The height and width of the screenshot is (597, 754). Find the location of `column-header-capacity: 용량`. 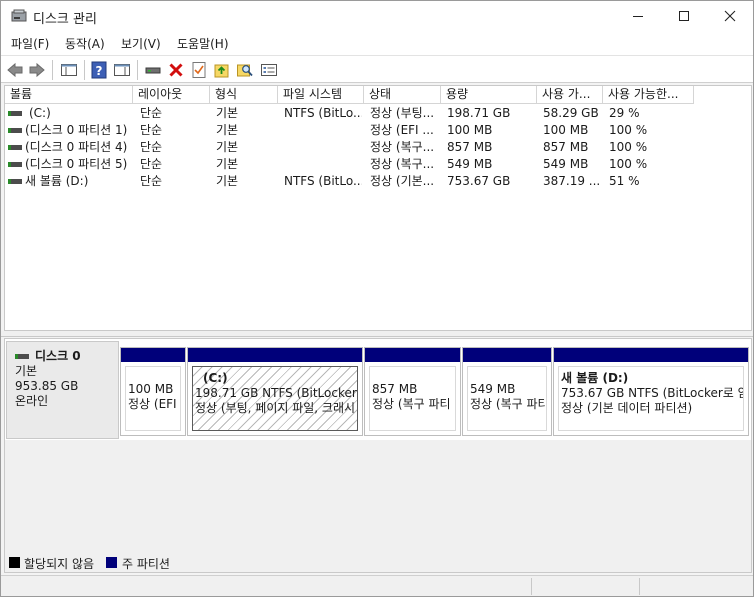

column-header-capacity: 용량 is located at coordinates (489, 95).